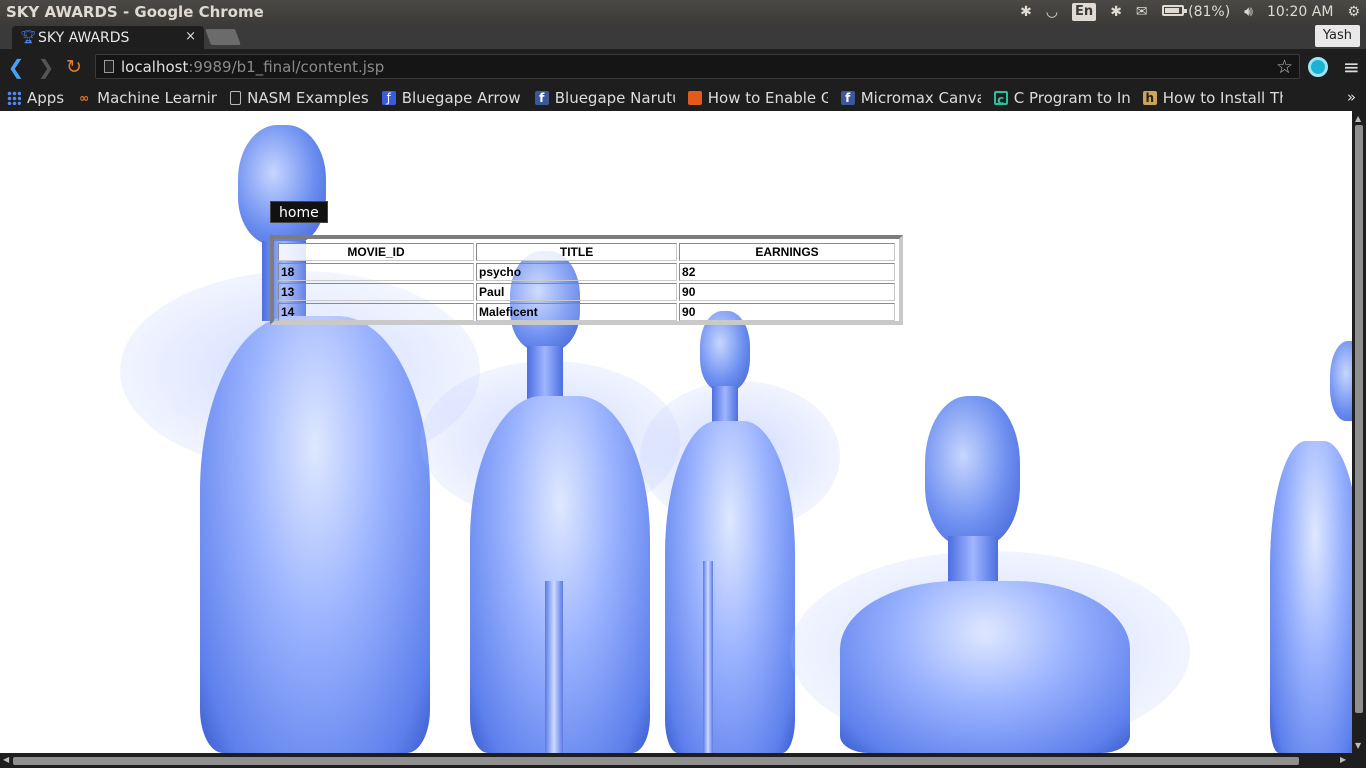 The image size is (1366, 768). Describe the element at coordinates (451, 98) in the screenshot. I see `bookmark-bluegape-arrow: ƒ Bluegape Arrow T` at that location.